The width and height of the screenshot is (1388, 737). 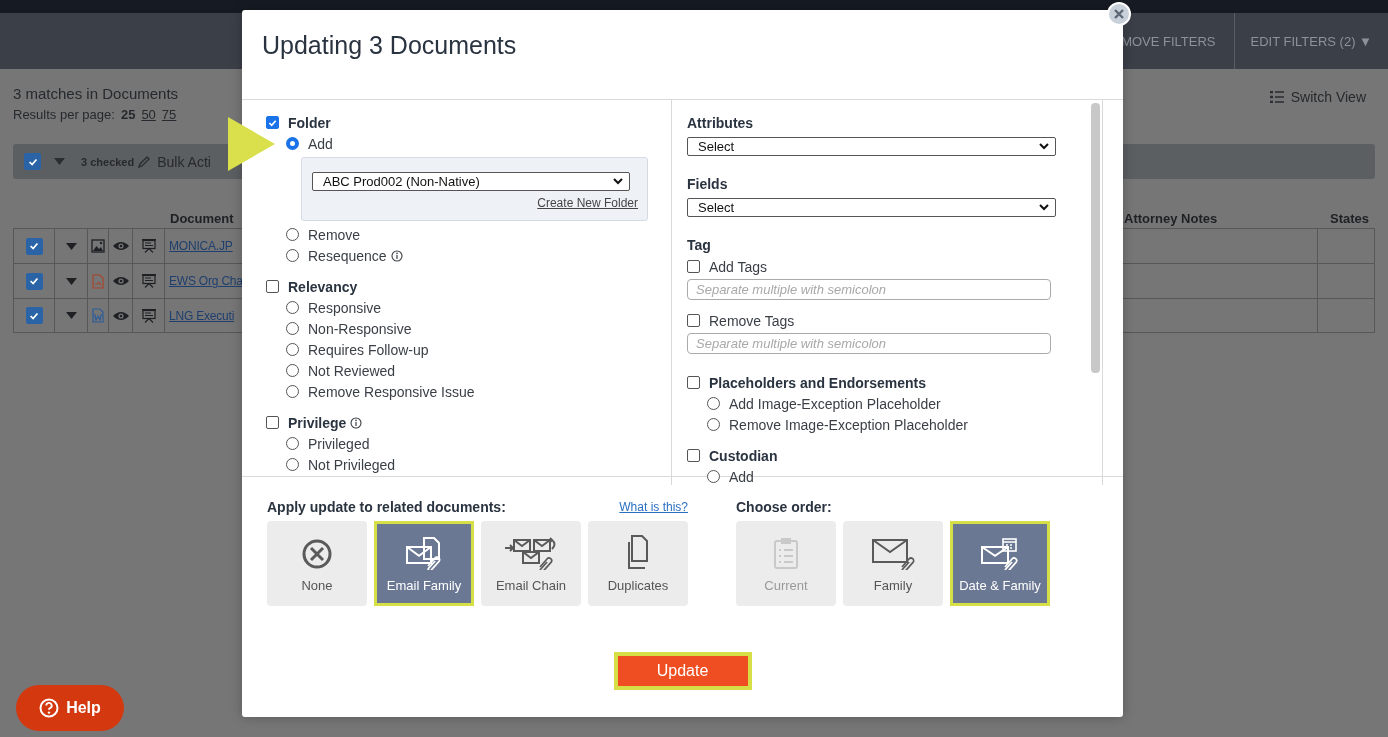 I want to click on option-label: Remove, so click(x=334, y=234).